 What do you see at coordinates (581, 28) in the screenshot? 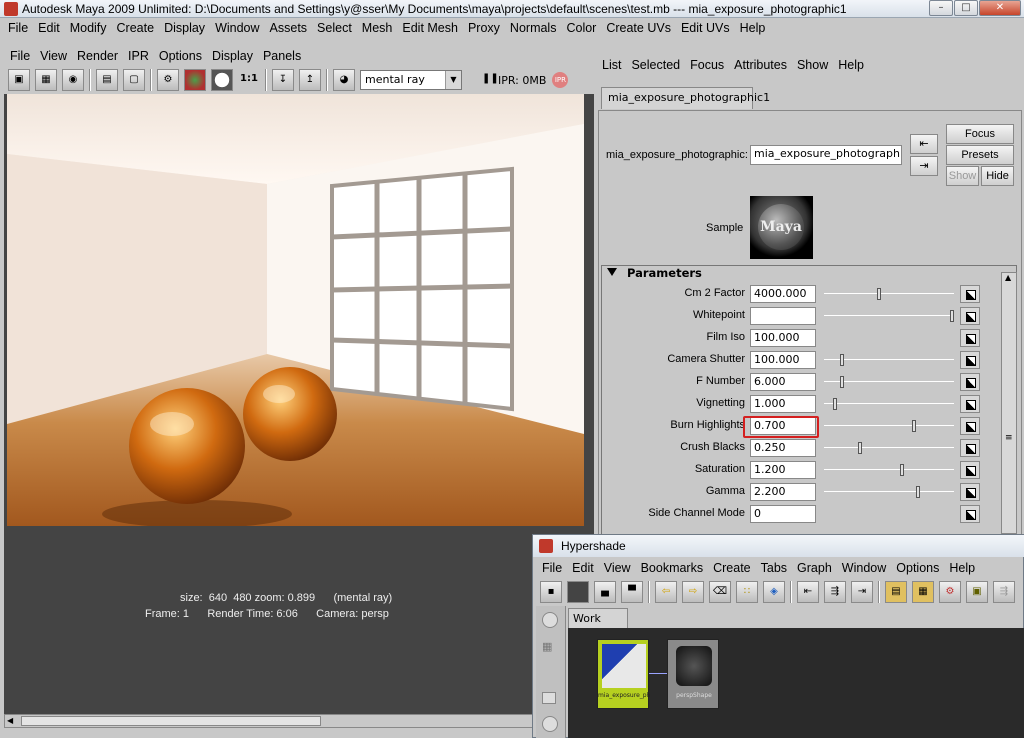
I see `menu-color: Color` at bounding box center [581, 28].